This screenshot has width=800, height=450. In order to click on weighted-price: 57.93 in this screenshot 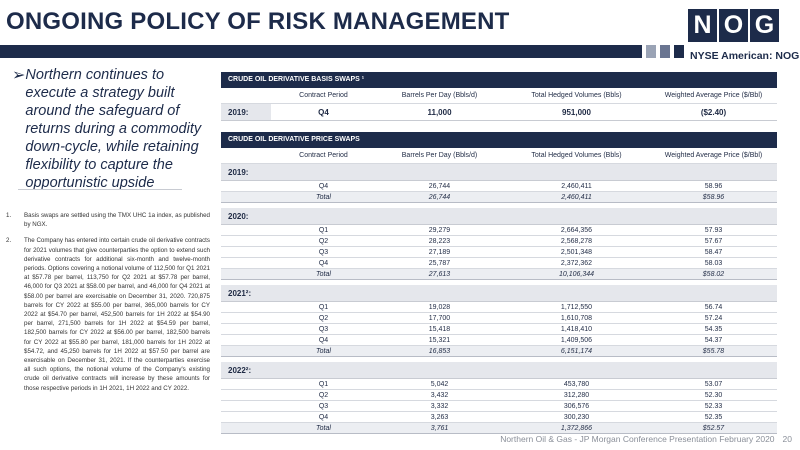, I will do `click(713, 230)`.